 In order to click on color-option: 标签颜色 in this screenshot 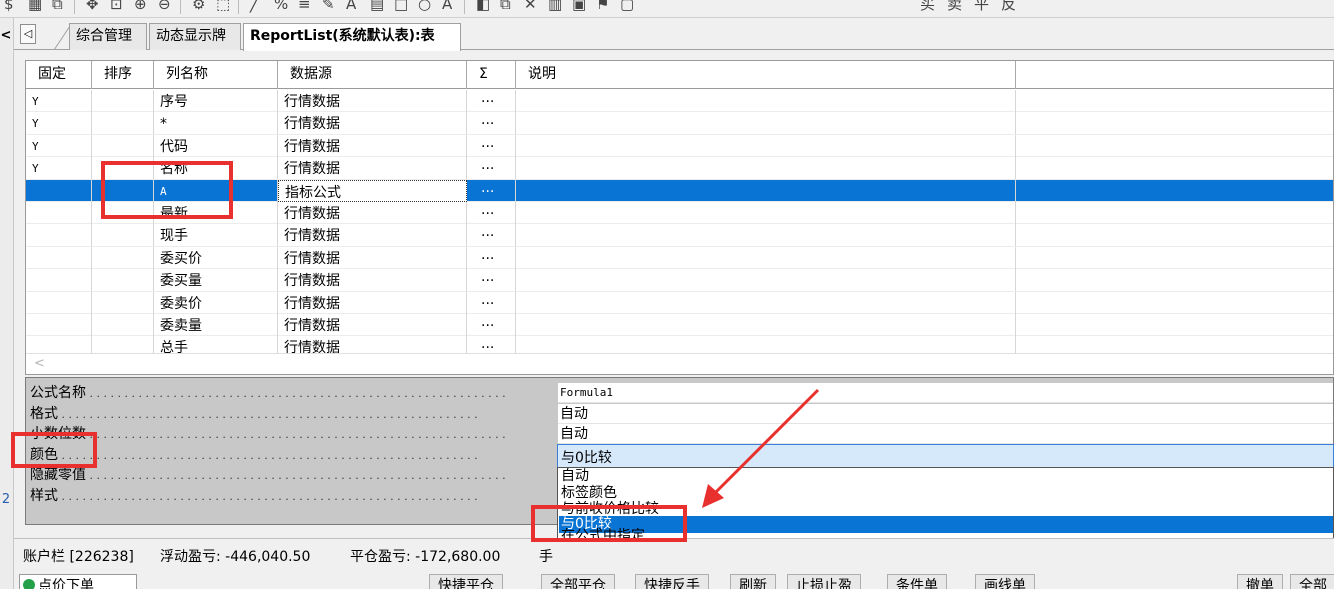, I will do `click(946, 493)`.